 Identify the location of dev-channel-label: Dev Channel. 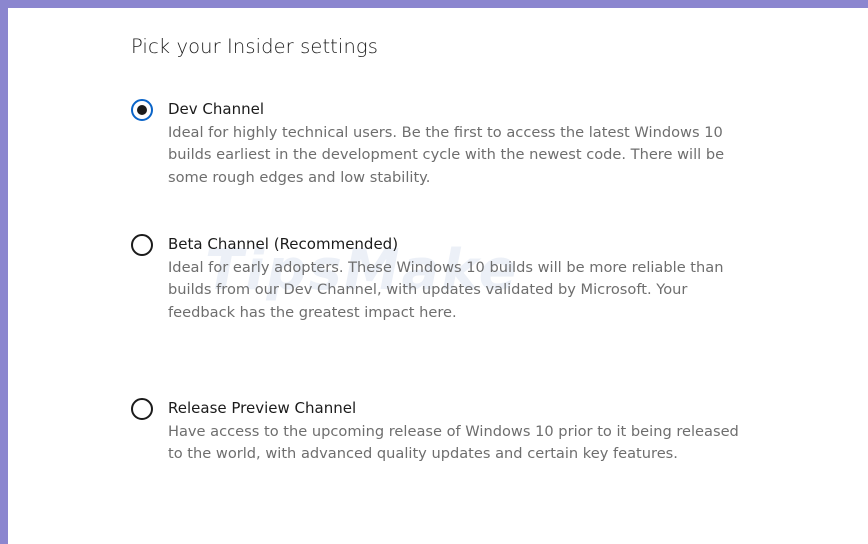
(216, 109).